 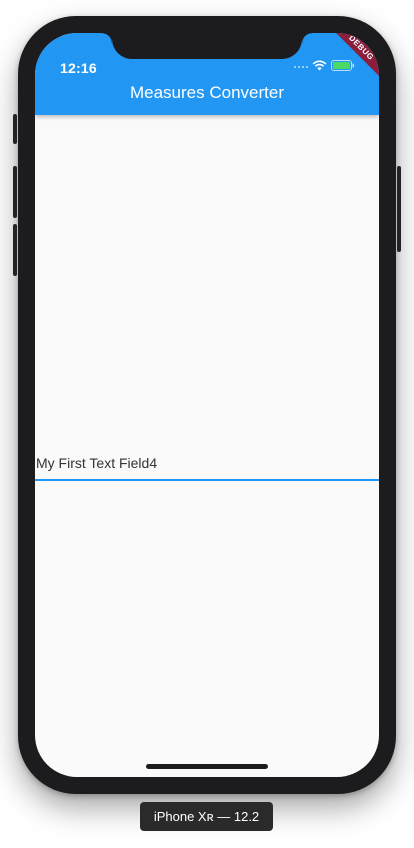 What do you see at coordinates (206, 92) in the screenshot?
I see `app-bar-title: Measures Converter` at bounding box center [206, 92].